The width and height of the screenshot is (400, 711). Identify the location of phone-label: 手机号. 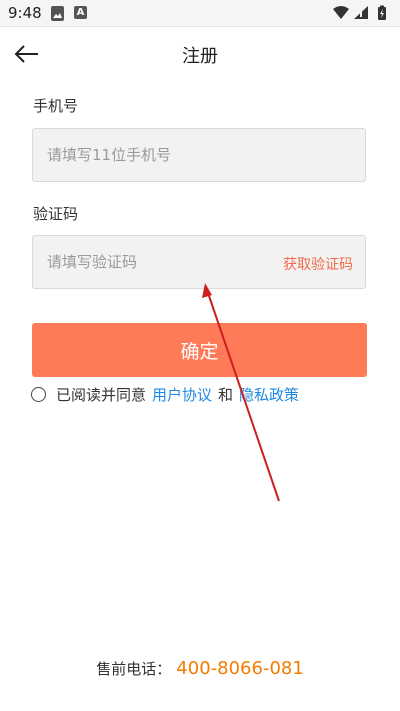
(56, 106).